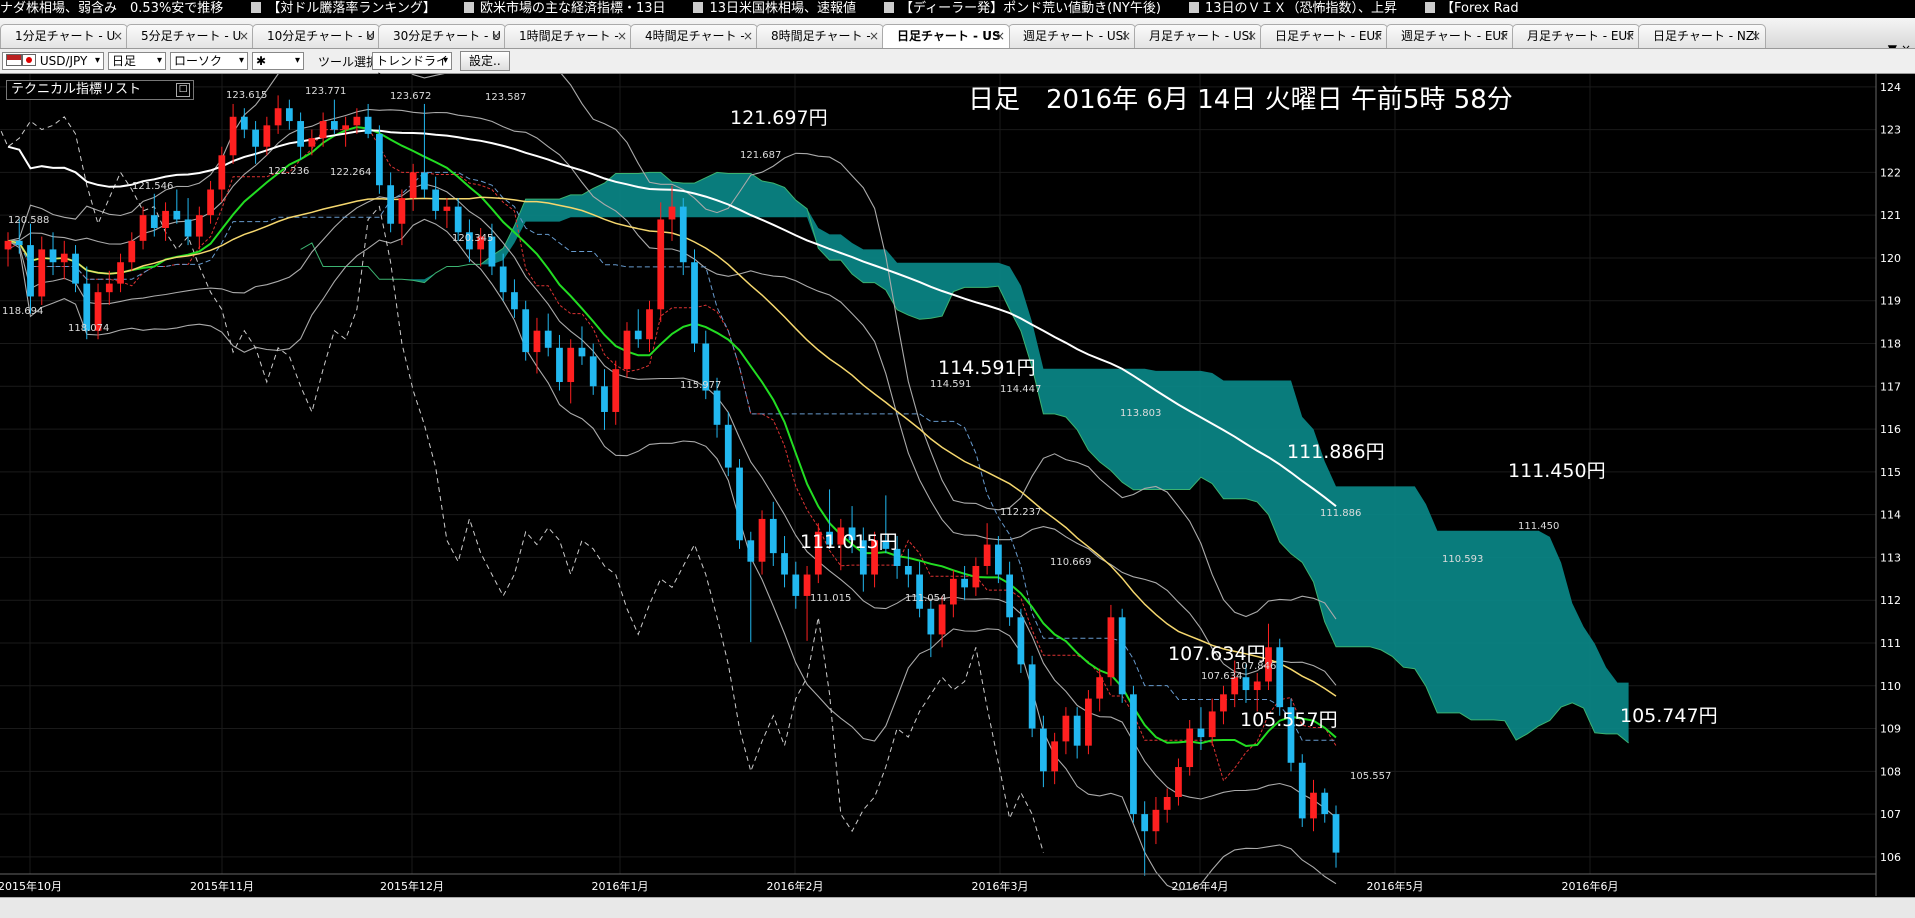 Image resolution: width=1915 pixels, height=918 pixels. I want to click on symbol-value: USD/JPY, so click(63, 61).